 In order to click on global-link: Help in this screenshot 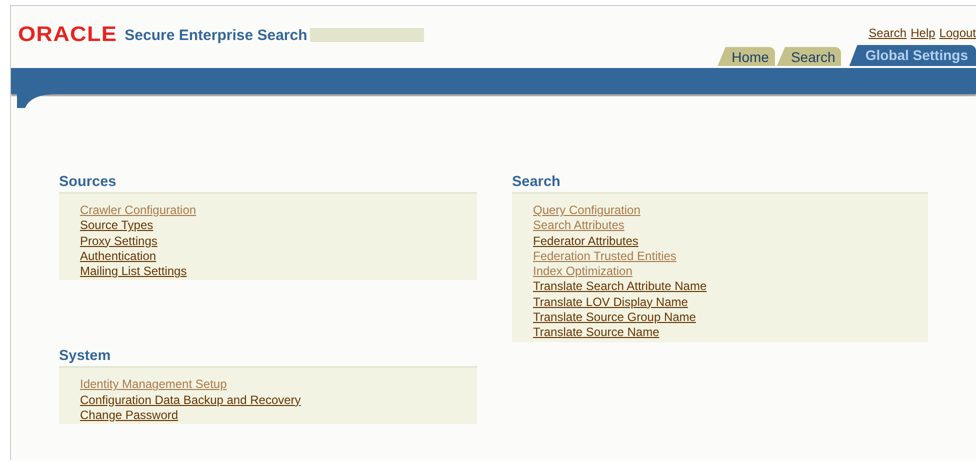, I will do `click(923, 33)`.